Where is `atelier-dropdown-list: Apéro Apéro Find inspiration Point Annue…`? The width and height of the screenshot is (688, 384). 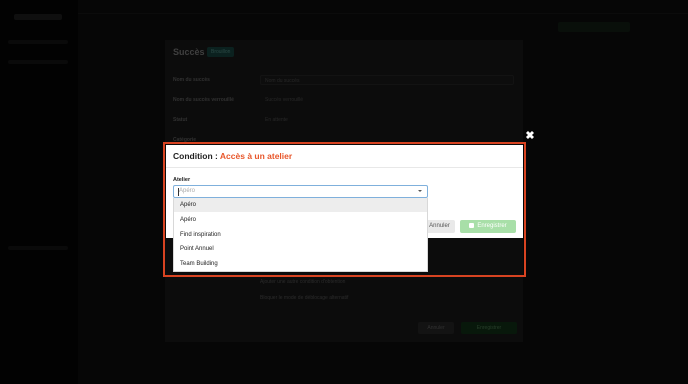
atelier-dropdown-list: Apéro Apéro Find inspiration Point Annue… is located at coordinates (300, 235).